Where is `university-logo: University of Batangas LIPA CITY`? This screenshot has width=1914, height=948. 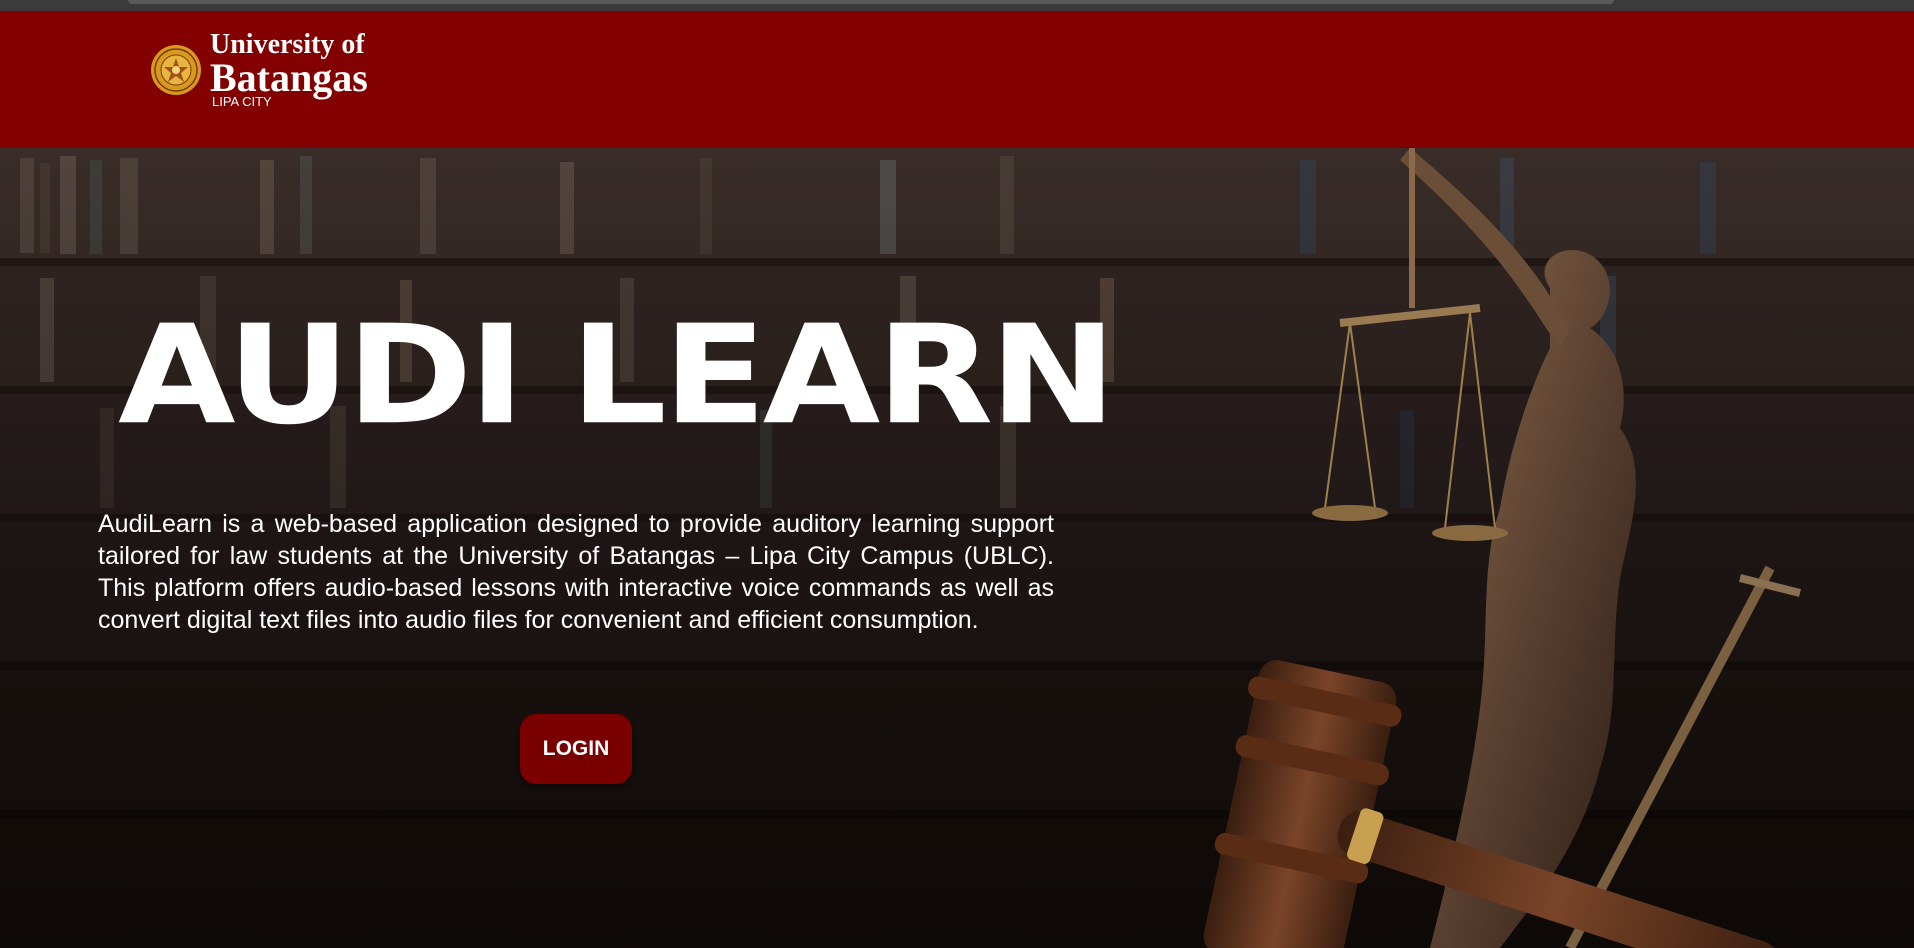 university-logo: University of Batangas LIPA CITY is located at coordinates (259, 69).